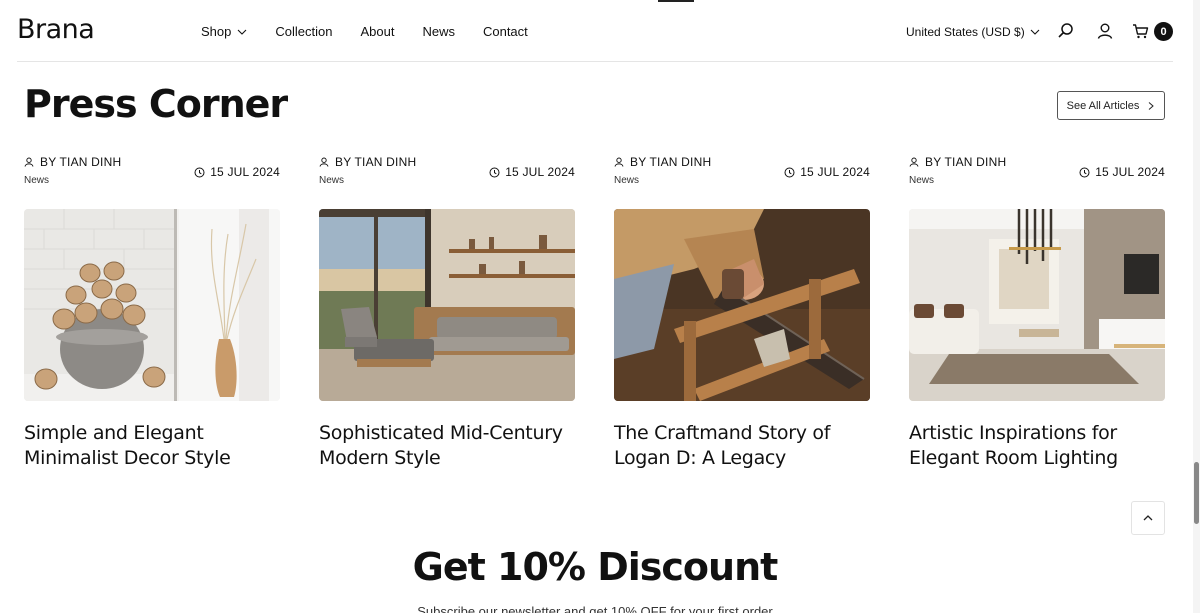  Describe the element at coordinates (56, 29) in the screenshot. I see `brand-logo: Brana` at that location.